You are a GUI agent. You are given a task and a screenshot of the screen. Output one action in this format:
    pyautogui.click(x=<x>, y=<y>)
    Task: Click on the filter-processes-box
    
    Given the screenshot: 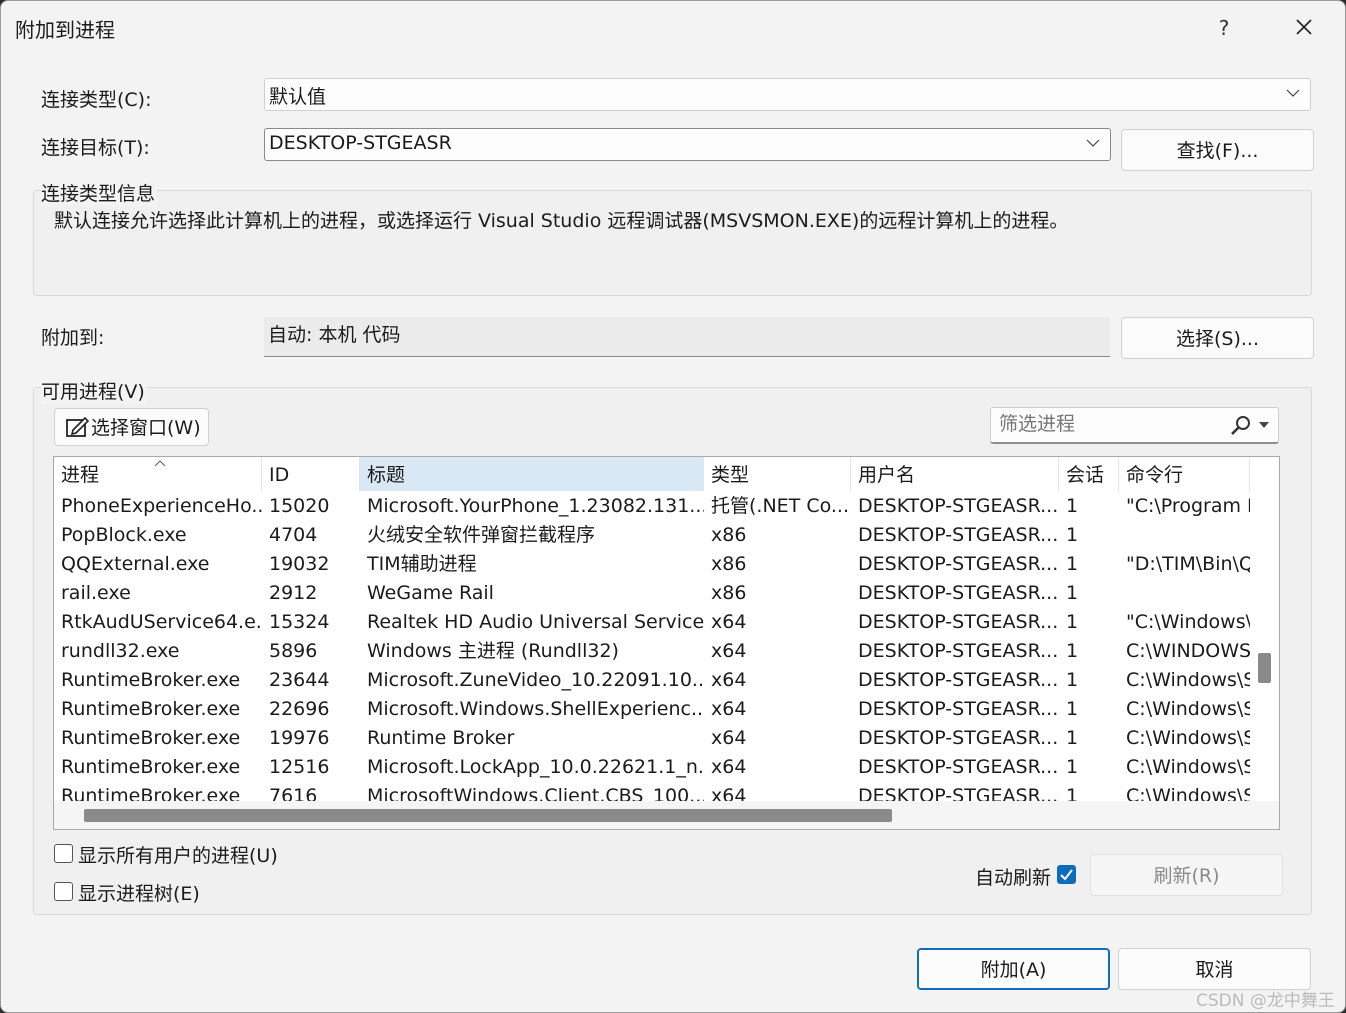 What is the action you would take?
    pyautogui.click(x=1134, y=425)
    